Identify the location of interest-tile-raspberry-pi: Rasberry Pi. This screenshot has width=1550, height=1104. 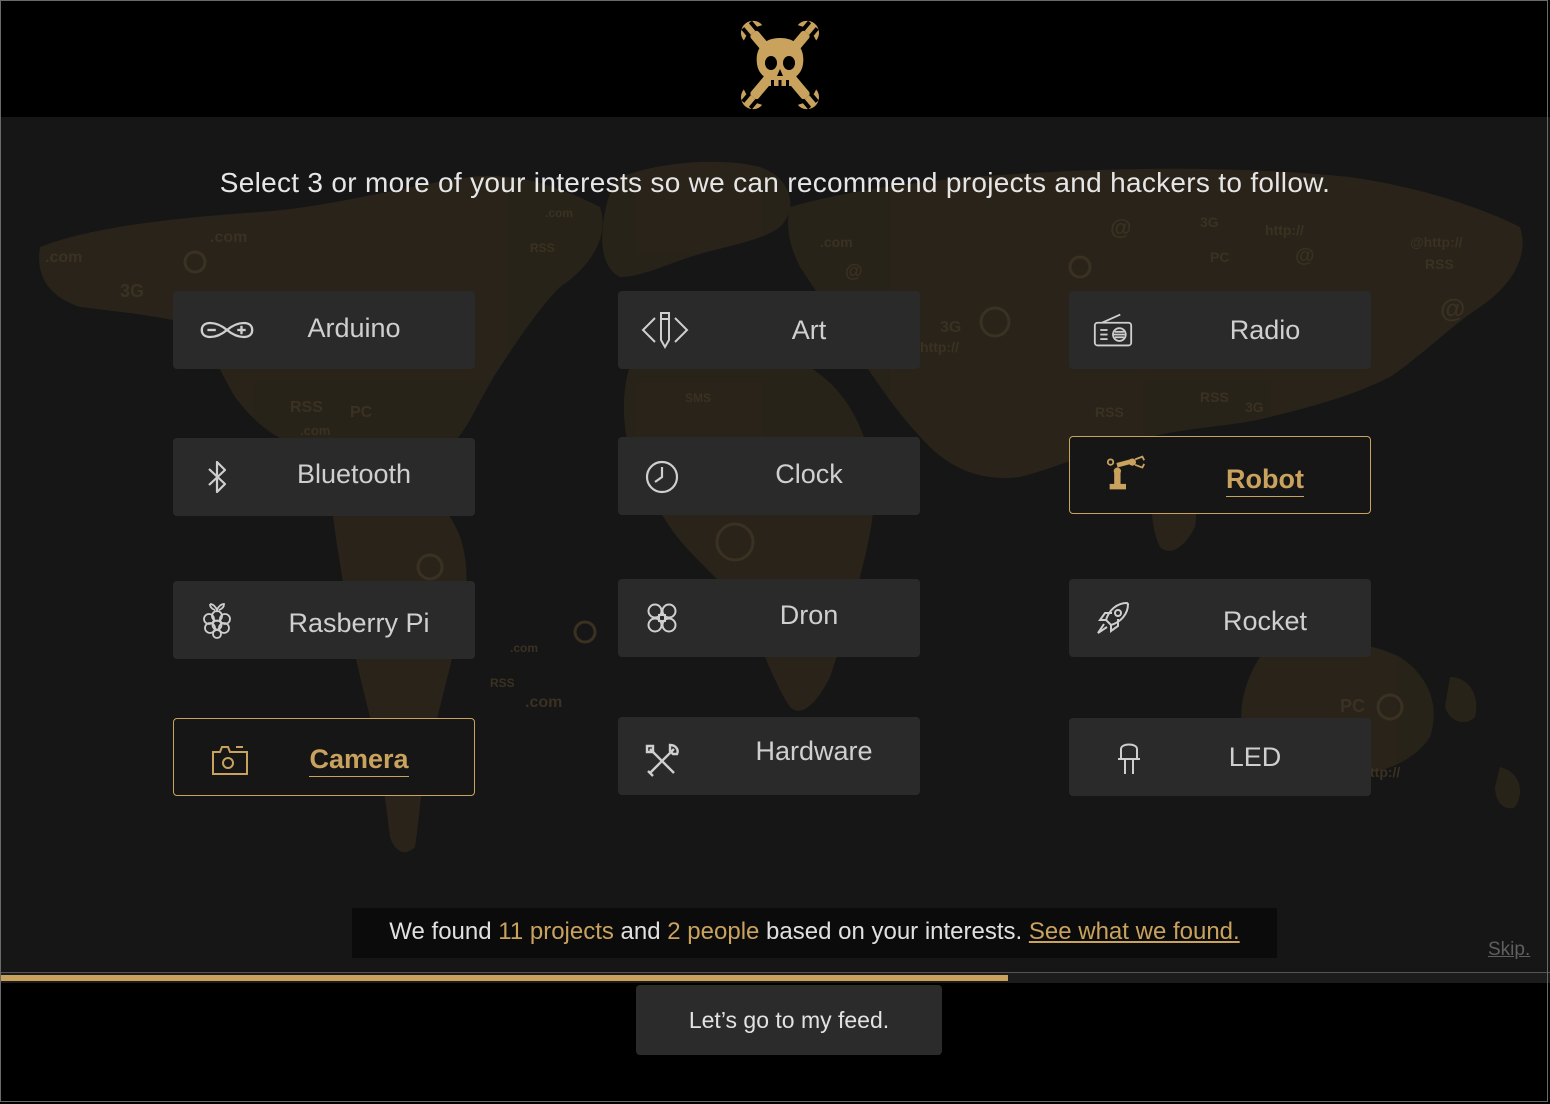
(324, 620).